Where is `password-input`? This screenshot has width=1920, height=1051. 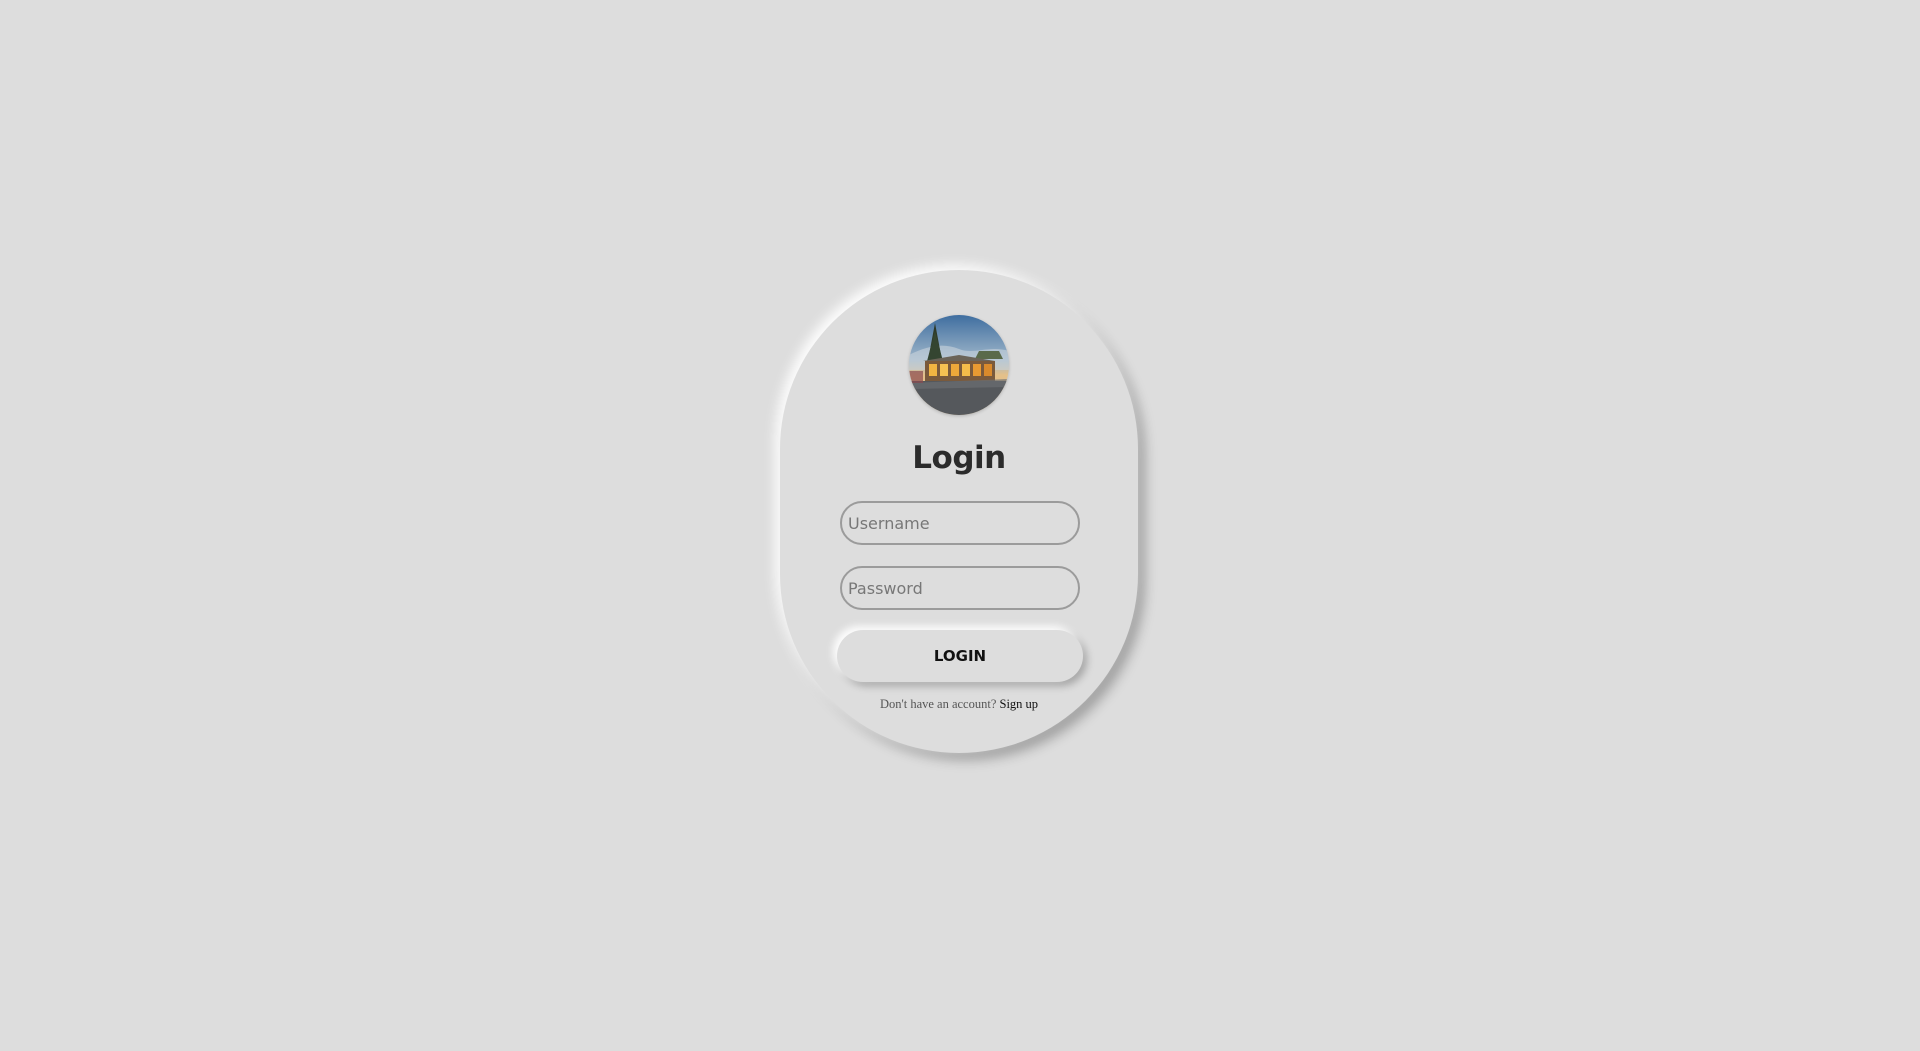
password-input is located at coordinates (960, 588).